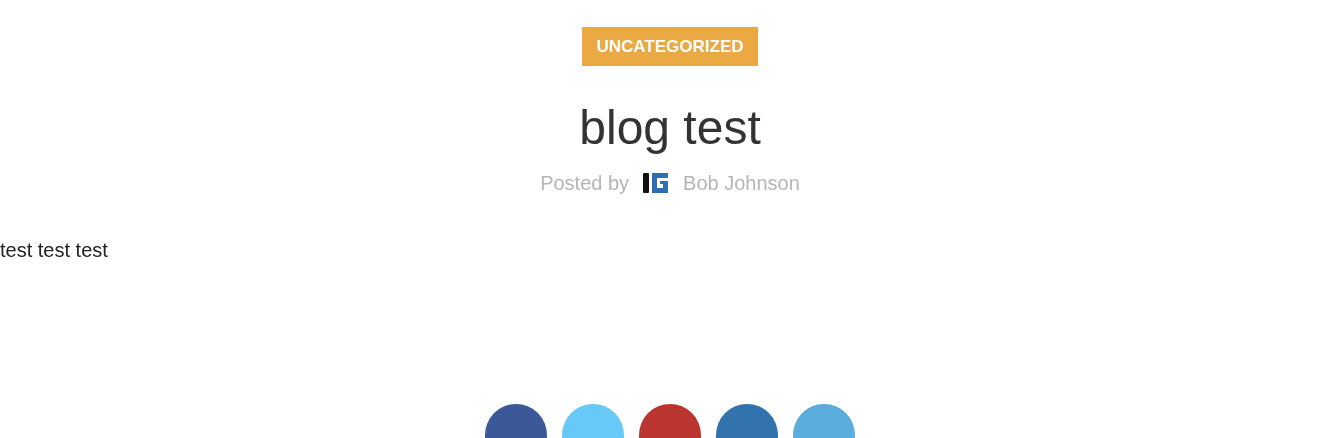 This screenshot has height=438, width=1340. What do you see at coordinates (741, 183) in the screenshot?
I see `author-name: Bob Johnson` at bounding box center [741, 183].